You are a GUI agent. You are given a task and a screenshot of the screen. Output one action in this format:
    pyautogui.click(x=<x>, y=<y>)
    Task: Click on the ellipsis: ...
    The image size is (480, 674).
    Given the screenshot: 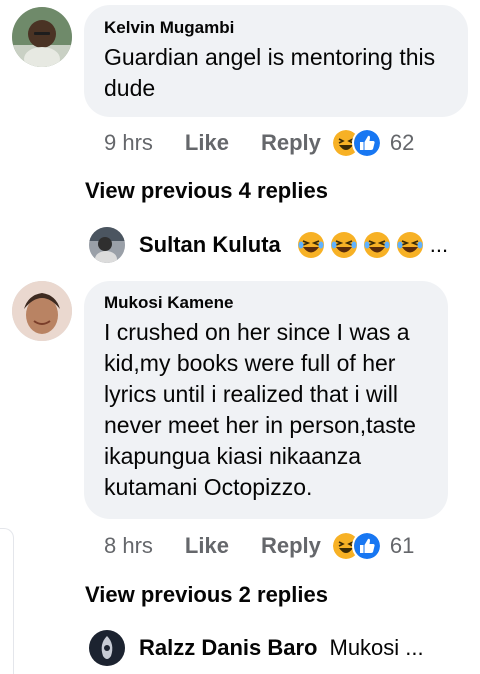 What is the action you would take?
    pyautogui.click(x=439, y=244)
    